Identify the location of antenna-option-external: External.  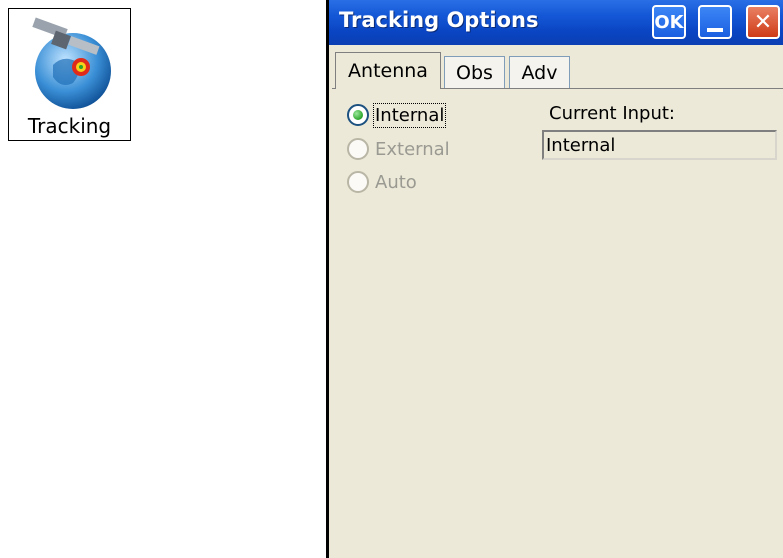
(398, 149).